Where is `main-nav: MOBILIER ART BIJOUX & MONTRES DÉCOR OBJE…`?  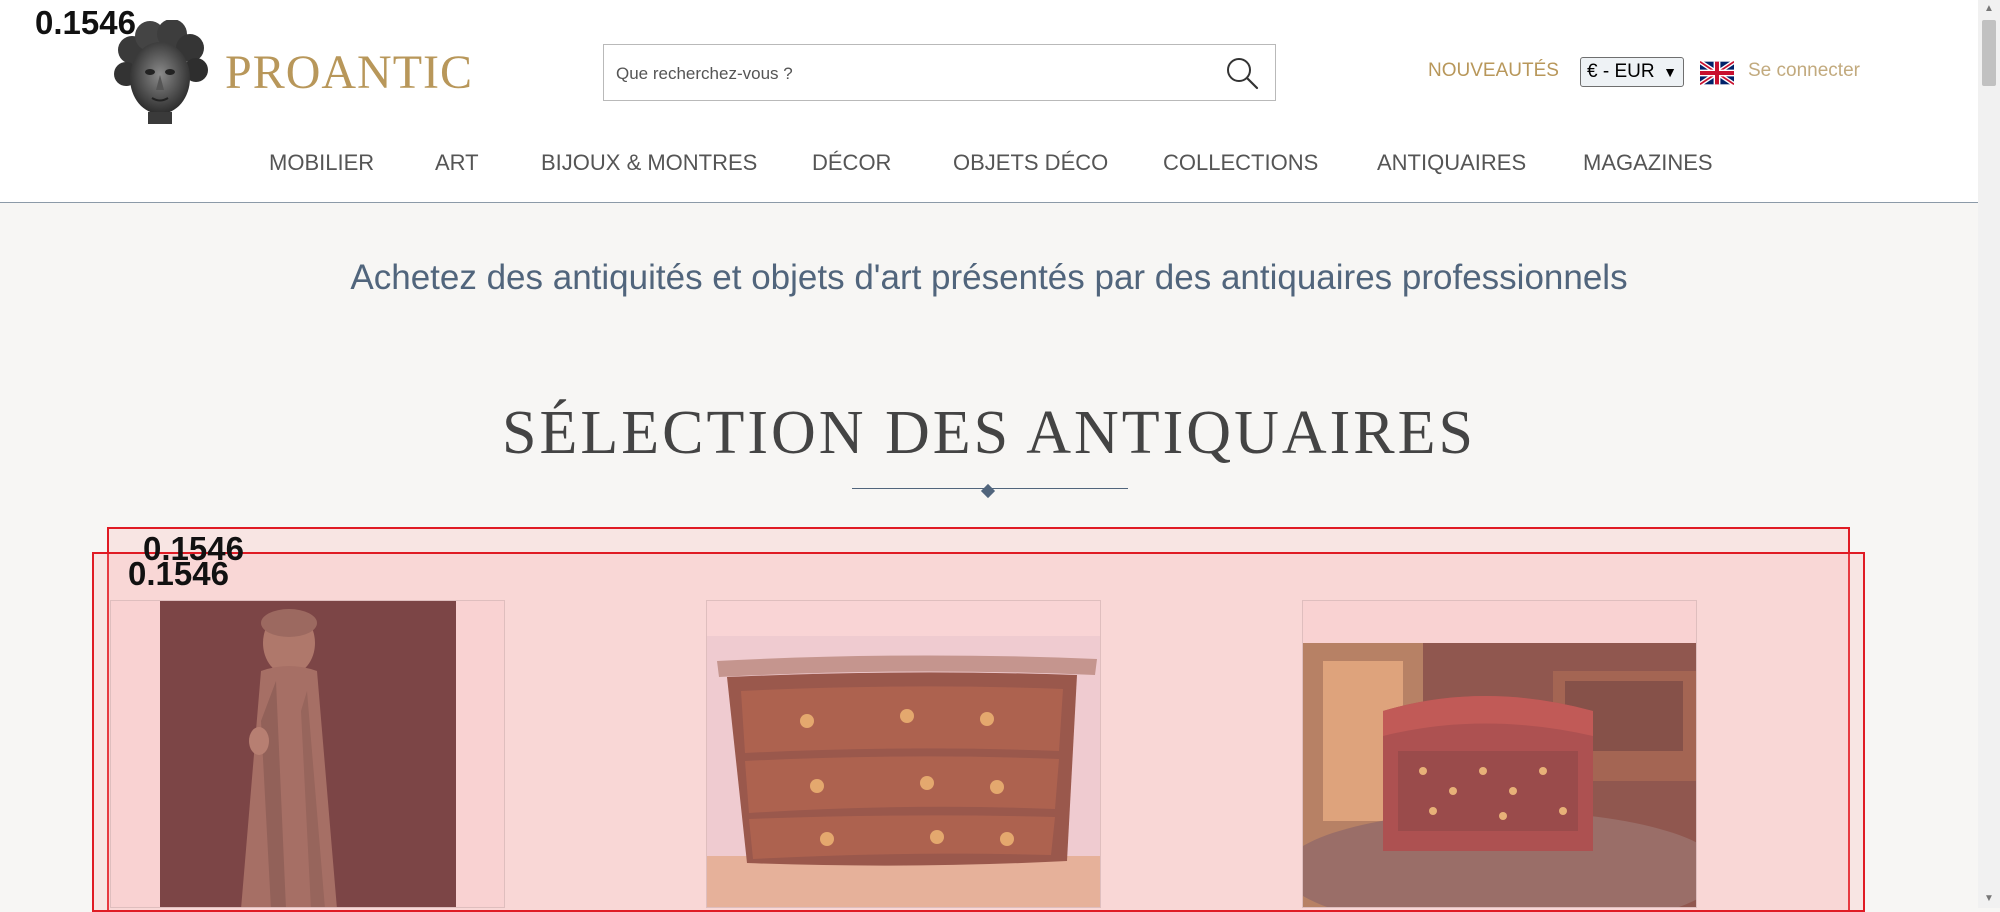
main-nav: MOBILIER ART BIJOUX & MONTRES DÉCOR OBJE… is located at coordinates (989, 165).